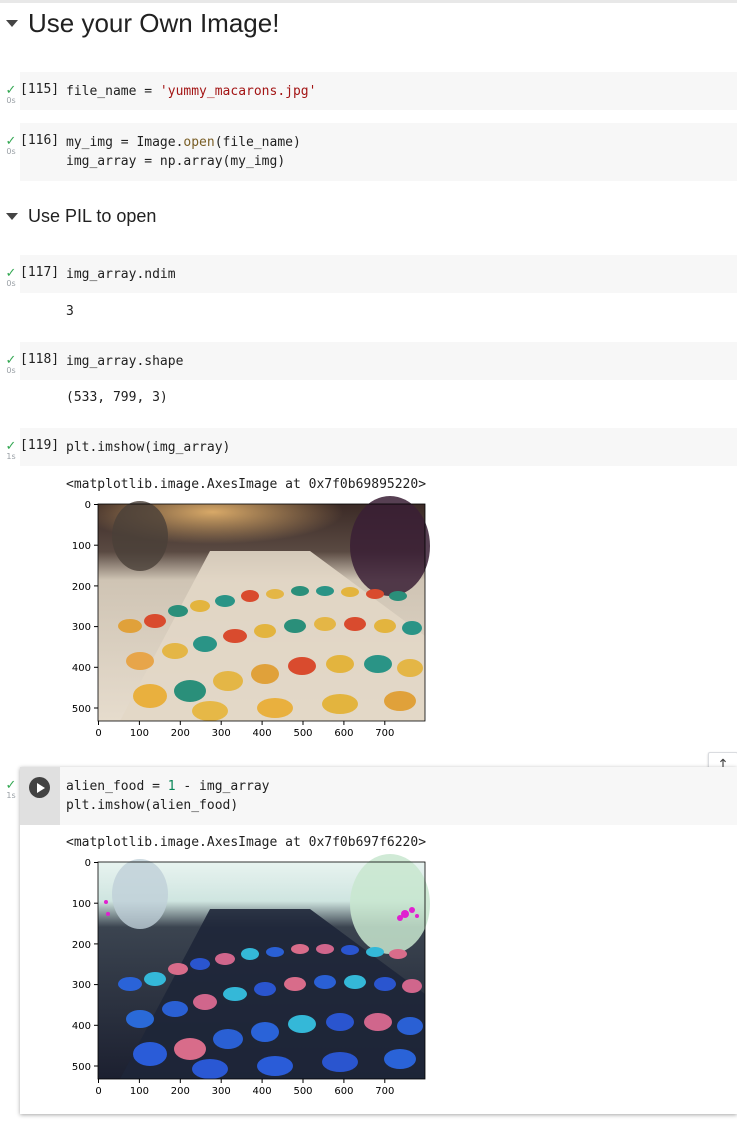 Image resolution: width=737 pixels, height=1130 pixels. What do you see at coordinates (121, 274) in the screenshot?
I see `code-editor: img_array.ndim` at bounding box center [121, 274].